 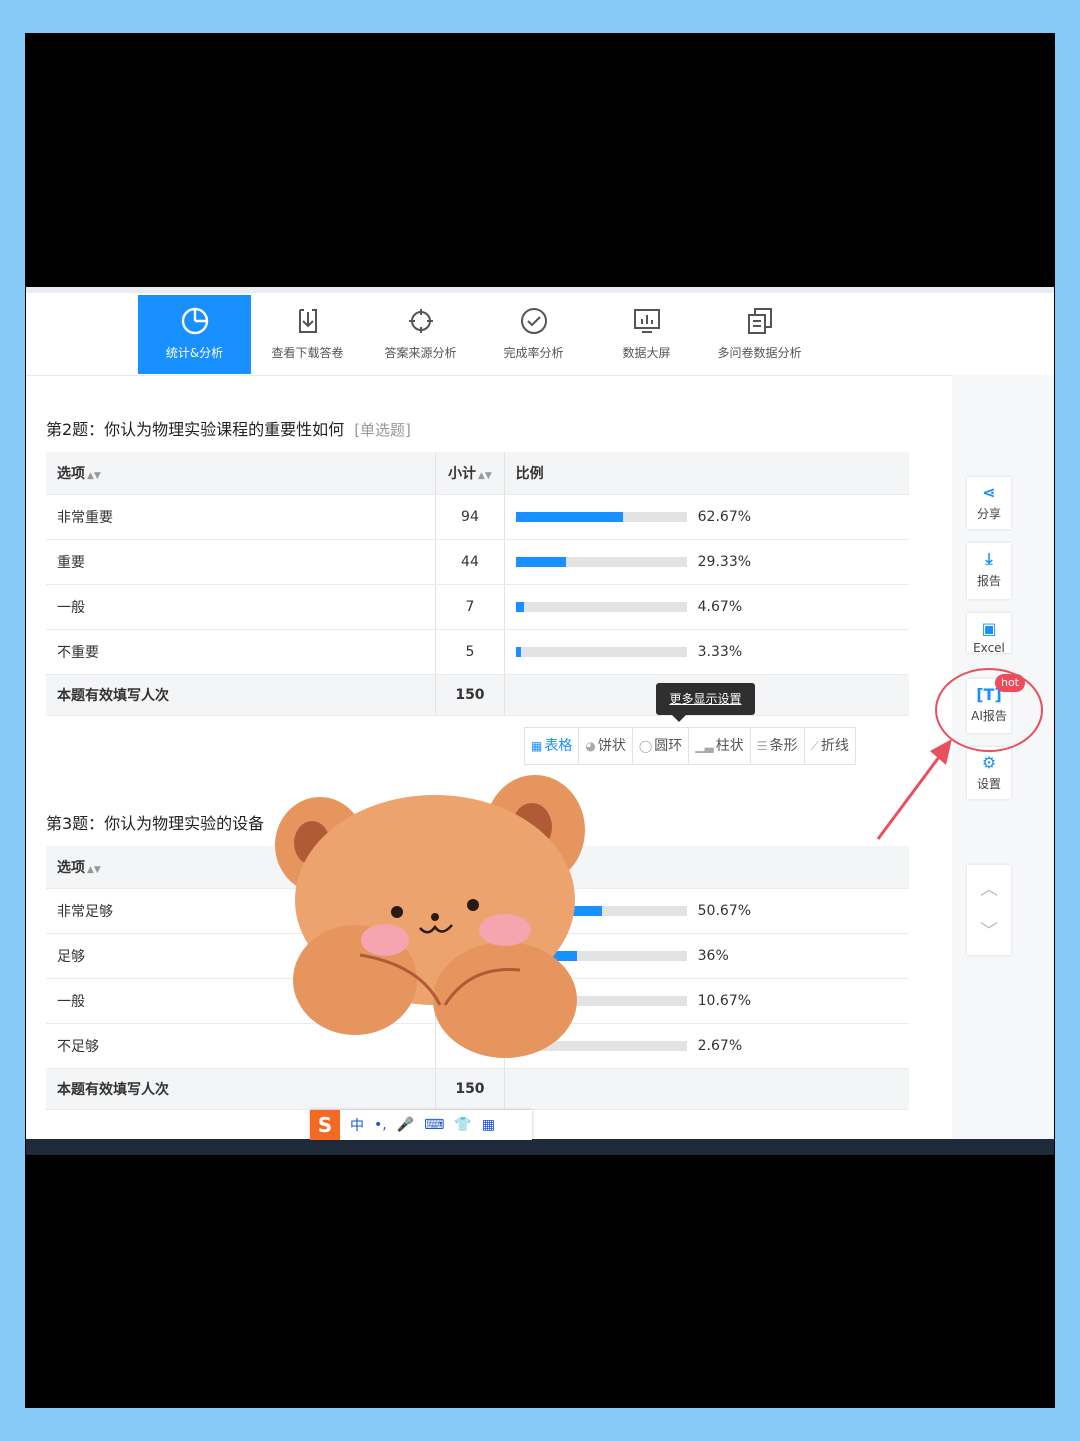 I want to click on chart-type-table: ▦ 表格, so click(x=552, y=746).